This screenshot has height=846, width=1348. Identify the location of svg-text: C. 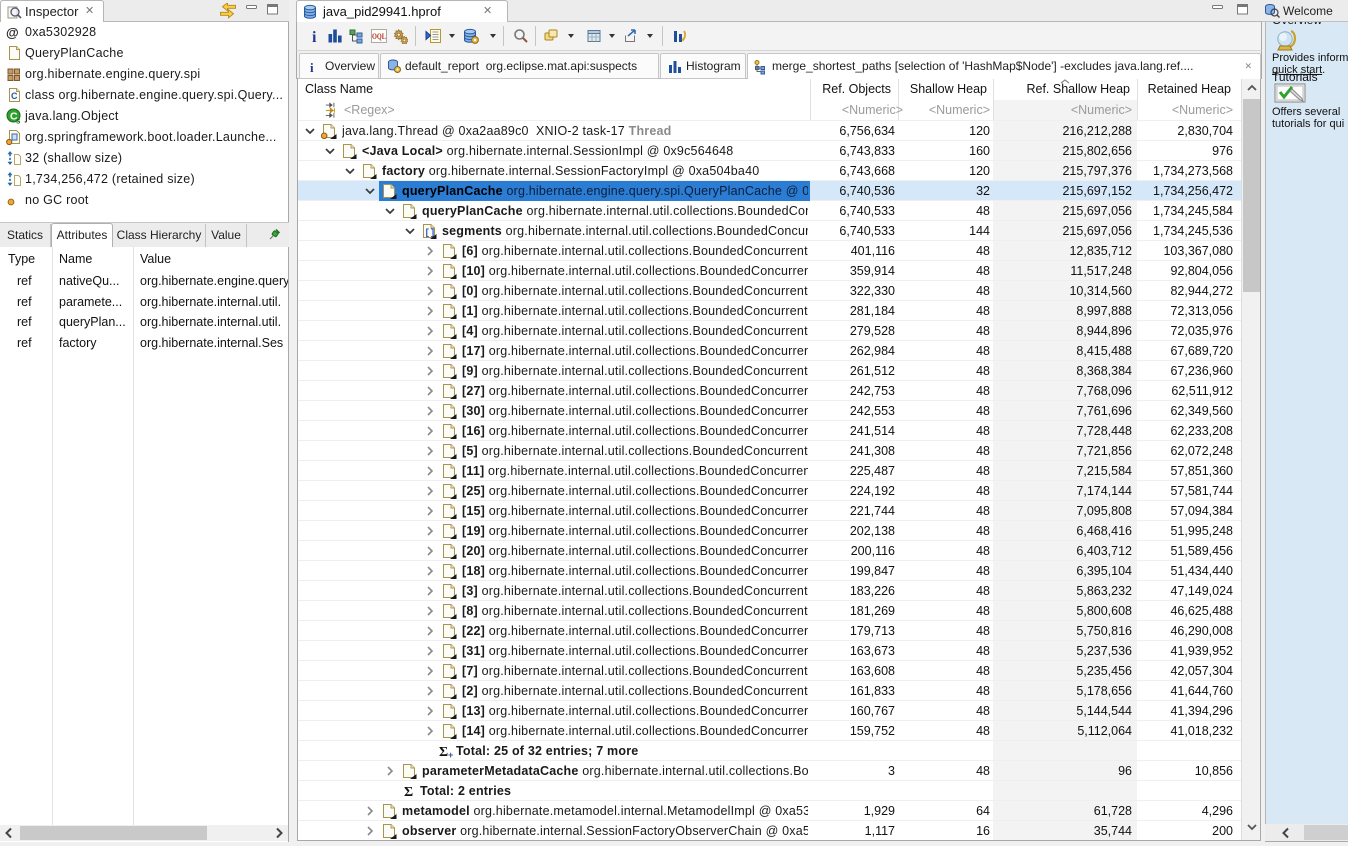
(14, 96).